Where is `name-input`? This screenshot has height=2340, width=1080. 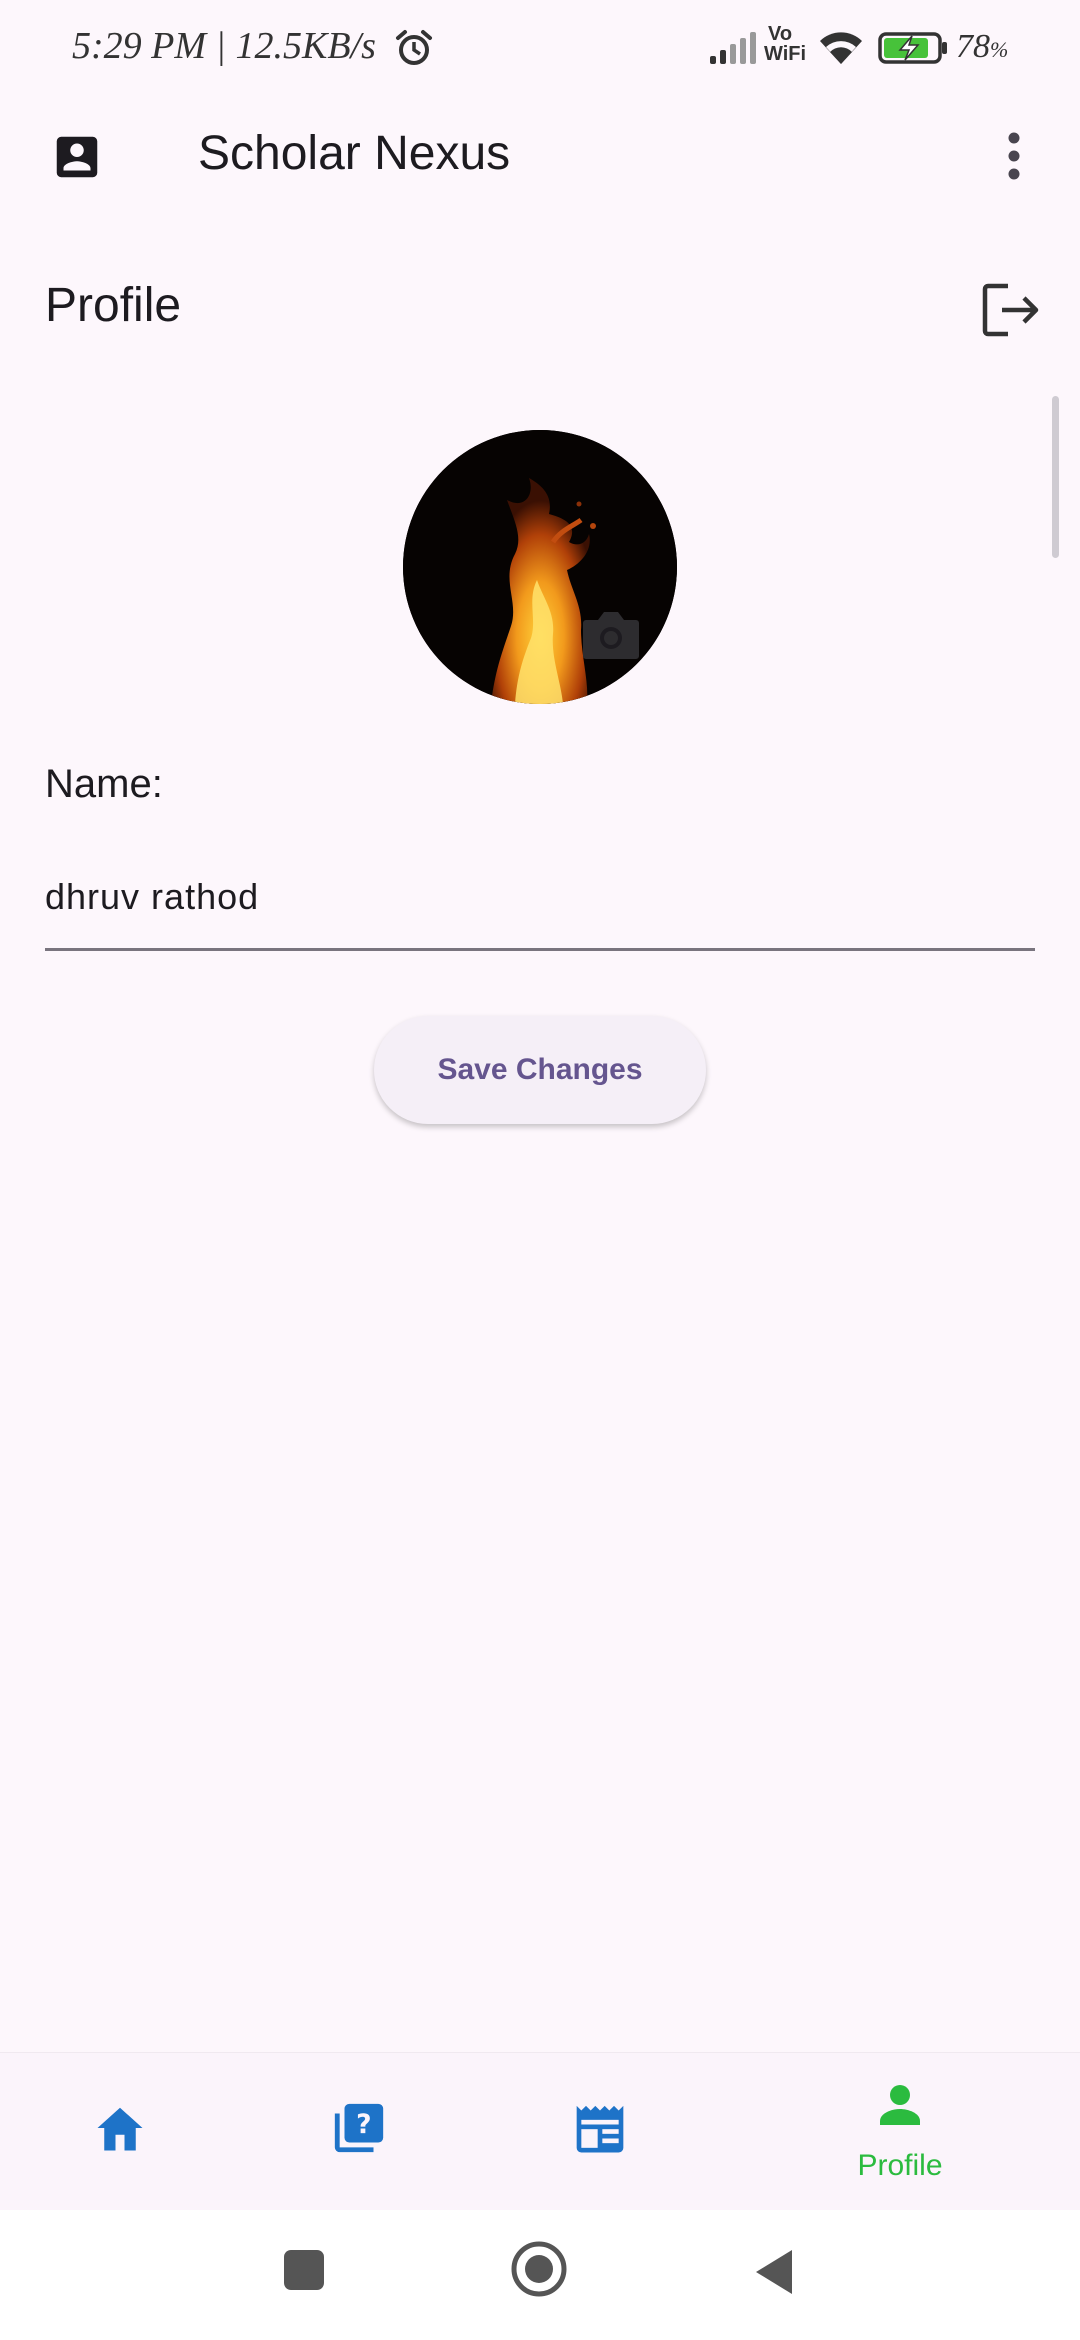
name-input is located at coordinates (540, 898).